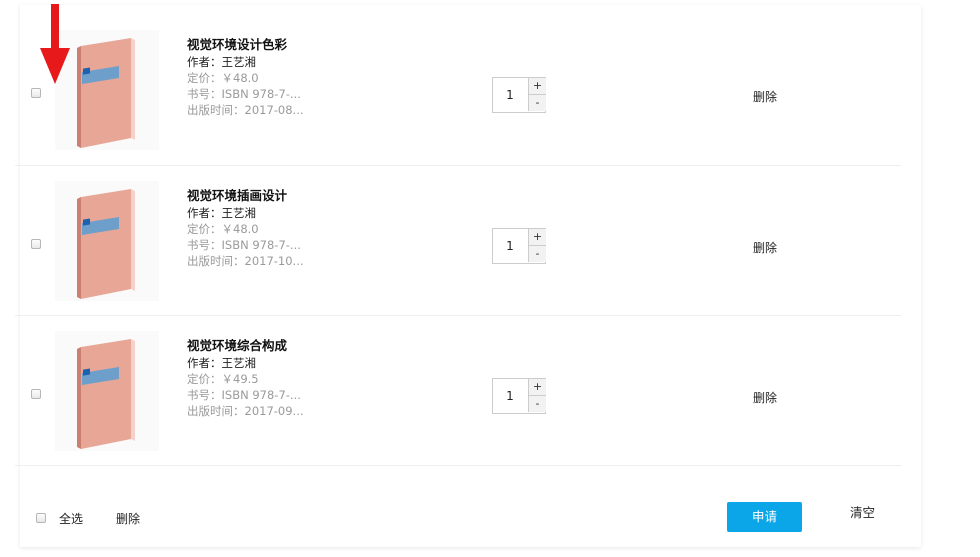  Describe the element at coordinates (223, 379) in the screenshot. I see `item-price: 定价：￥49.5` at that location.